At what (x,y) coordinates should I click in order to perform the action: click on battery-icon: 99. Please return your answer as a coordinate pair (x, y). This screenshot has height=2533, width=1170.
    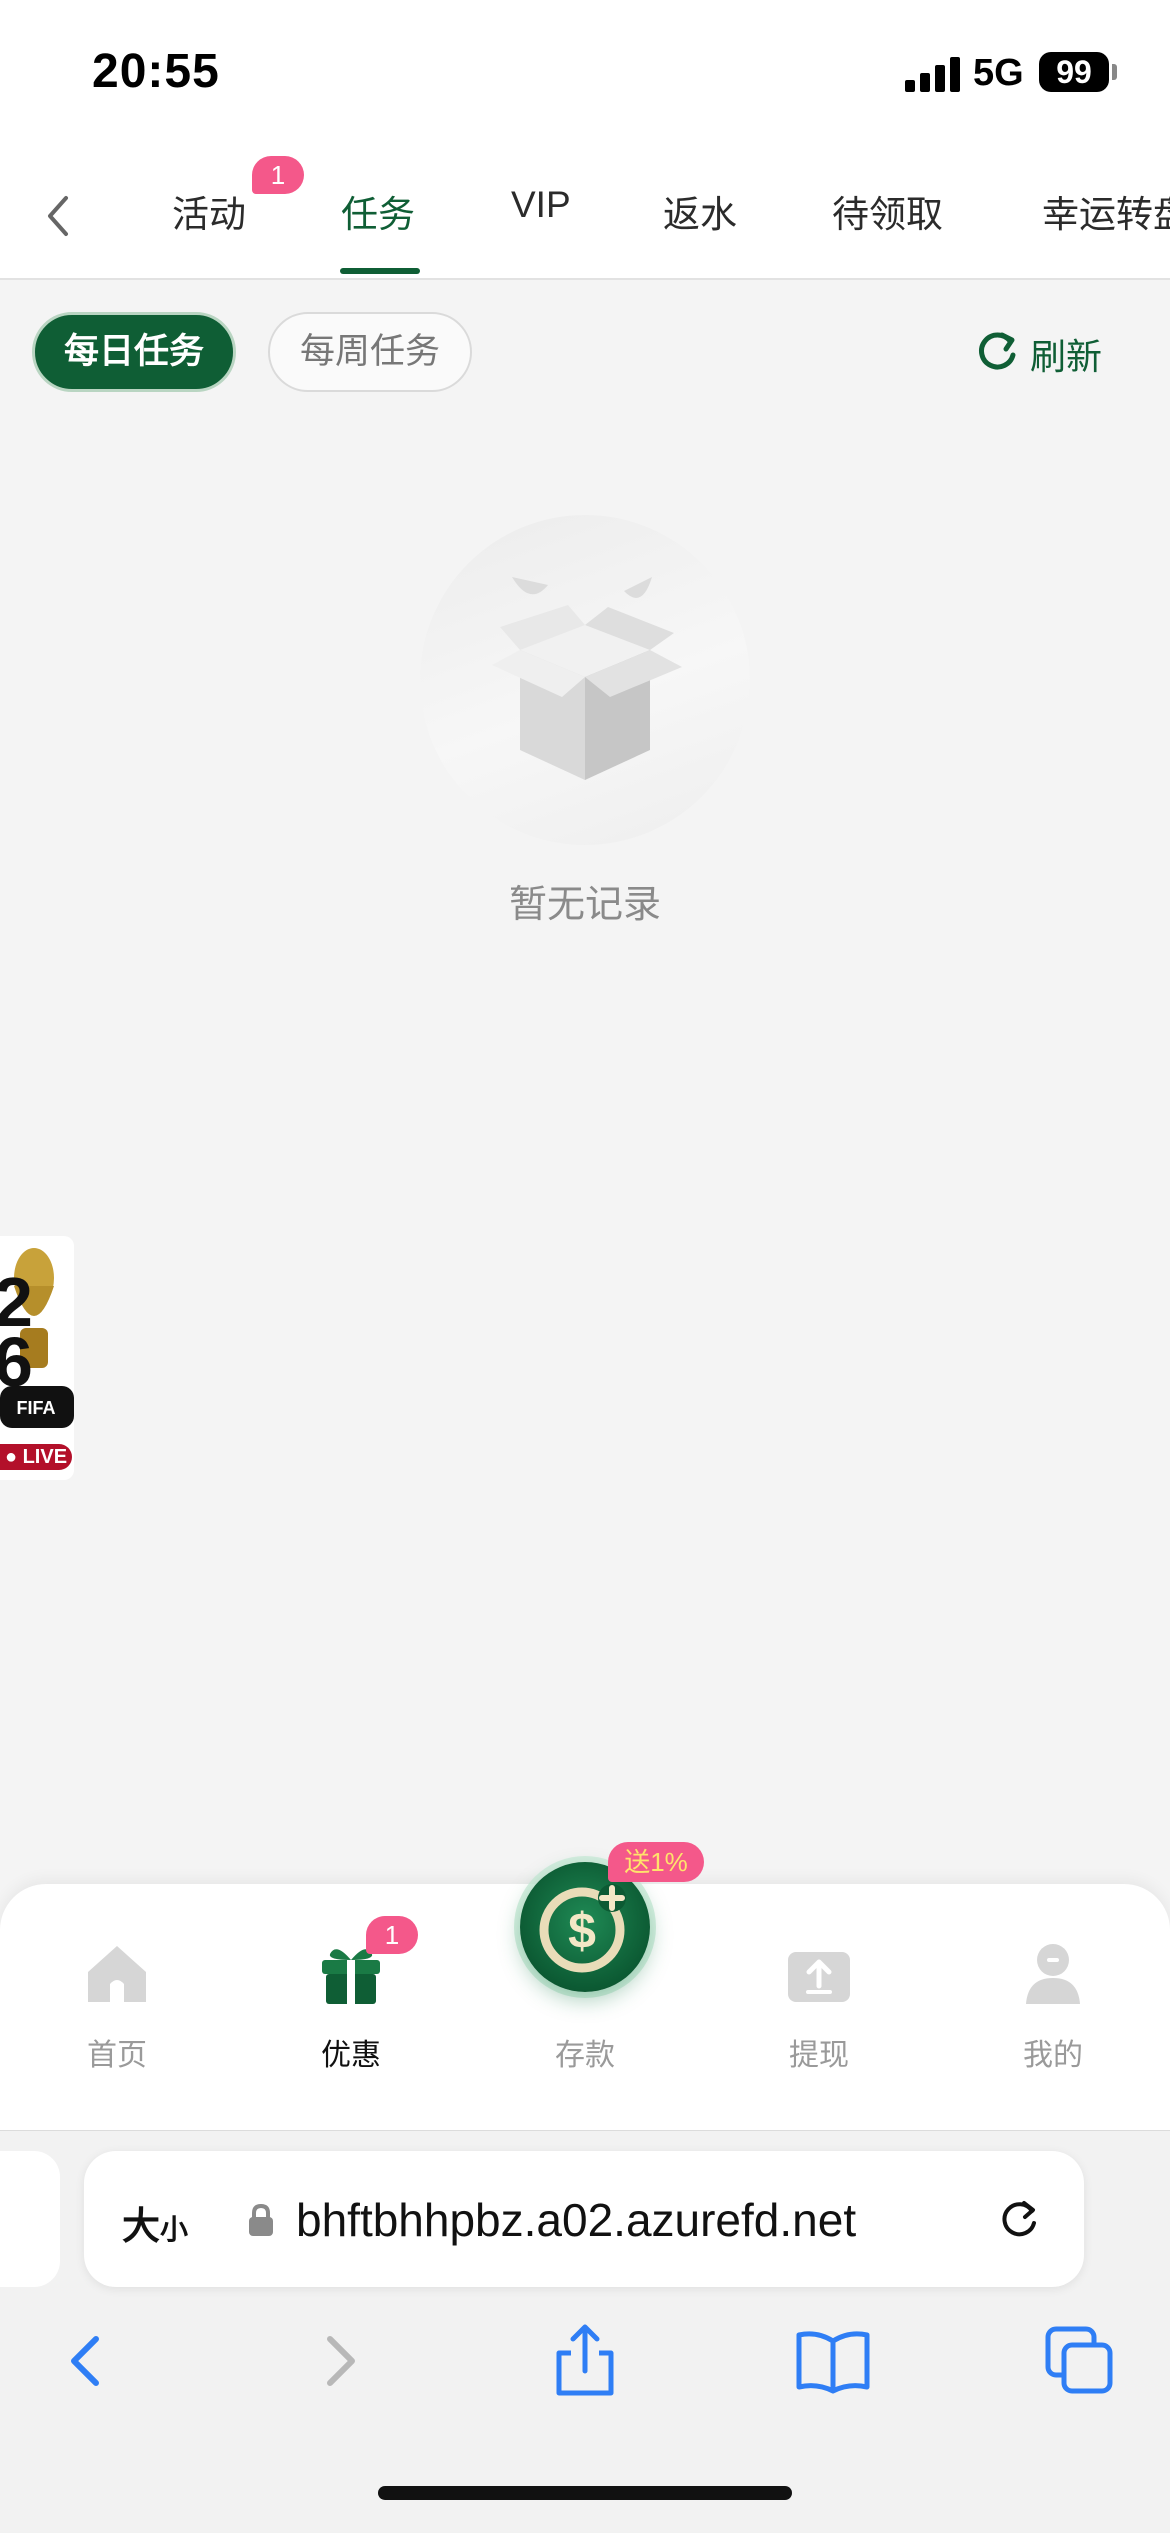
    Looking at the image, I should click on (1074, 72).